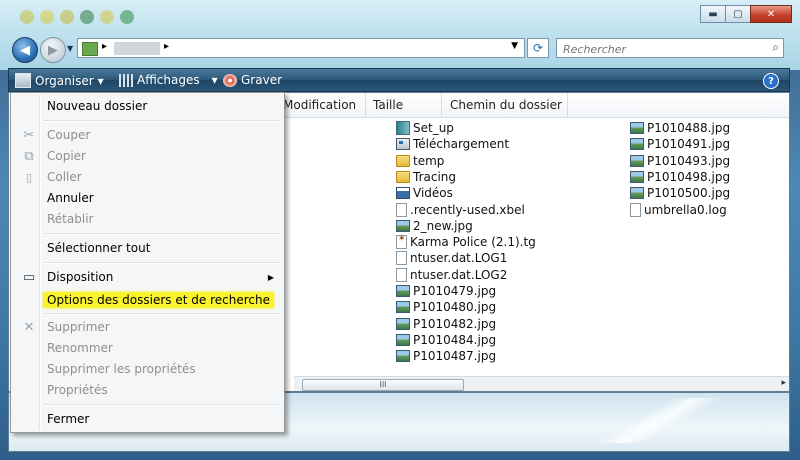  What do you see at coordinates (459, 274) in the screenshot?
I see `file-name: ntuser.dat.LOG2` at bounding box center [459, 274].